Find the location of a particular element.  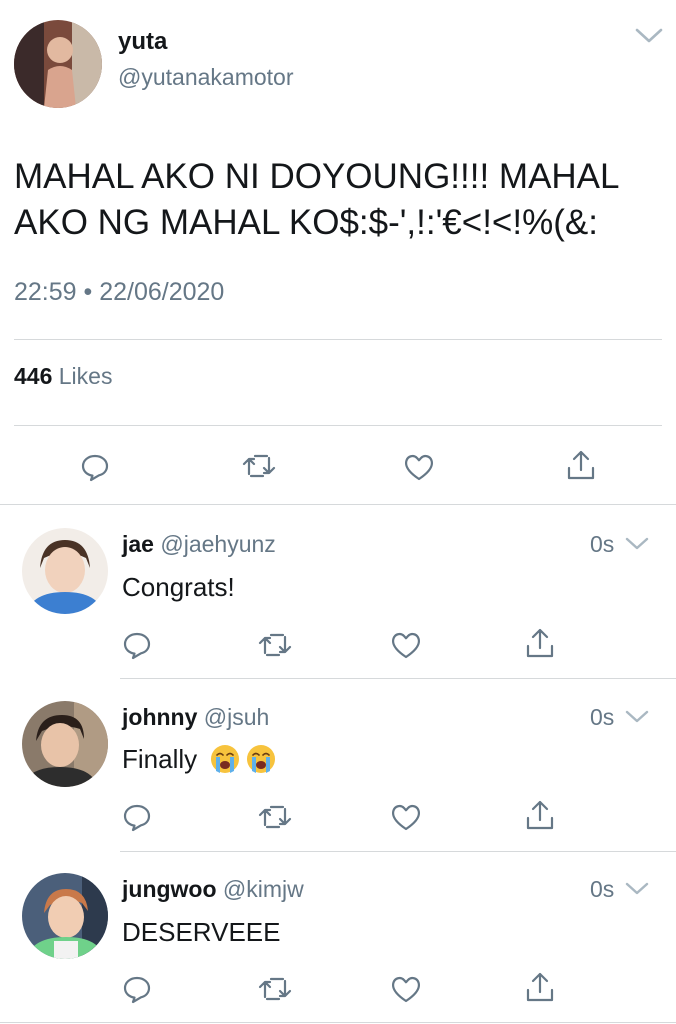

reply-header: jae @jaehyunz is located at coordinates (199, 544).